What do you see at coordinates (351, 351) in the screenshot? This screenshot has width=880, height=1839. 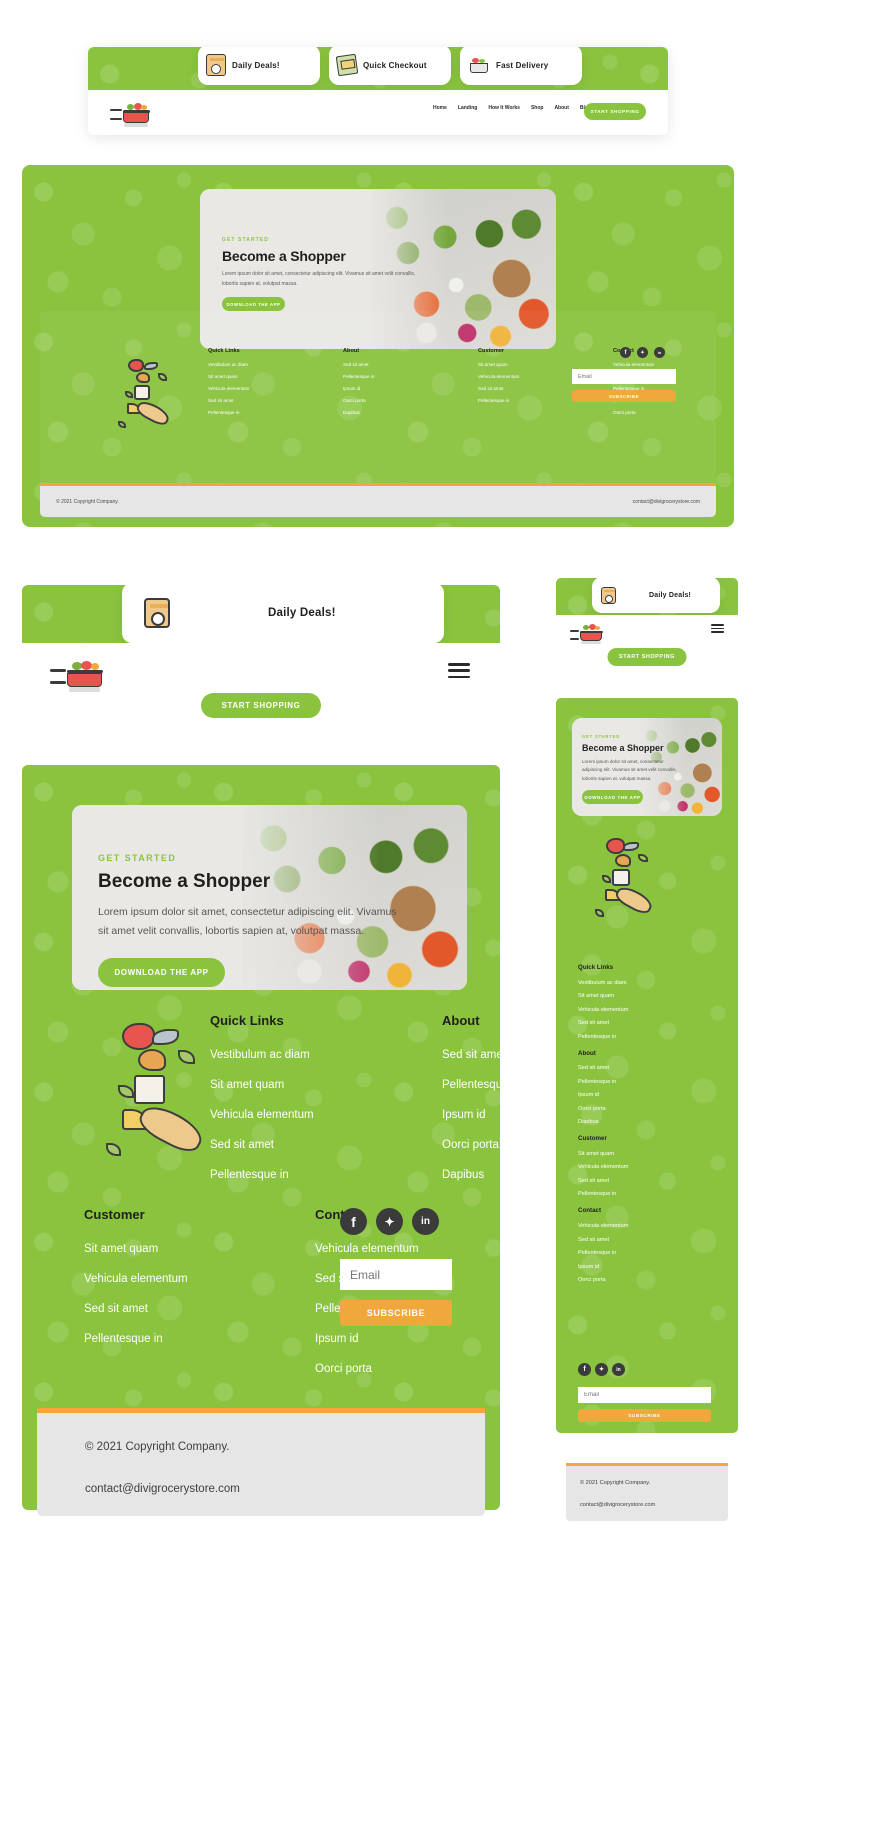 I see `footer-column-title: About` at bounding box center [351, 351].